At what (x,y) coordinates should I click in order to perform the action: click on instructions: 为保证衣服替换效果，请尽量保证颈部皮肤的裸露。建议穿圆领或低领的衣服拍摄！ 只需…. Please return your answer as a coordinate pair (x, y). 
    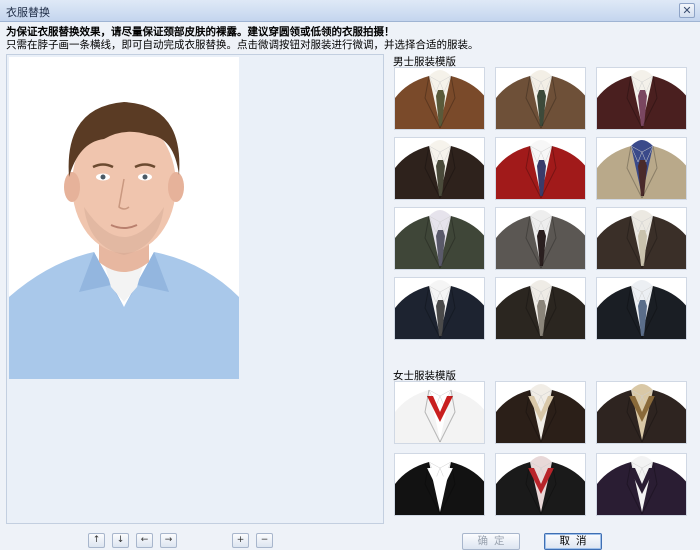
    Looking at the image, I should click on (242, 39).